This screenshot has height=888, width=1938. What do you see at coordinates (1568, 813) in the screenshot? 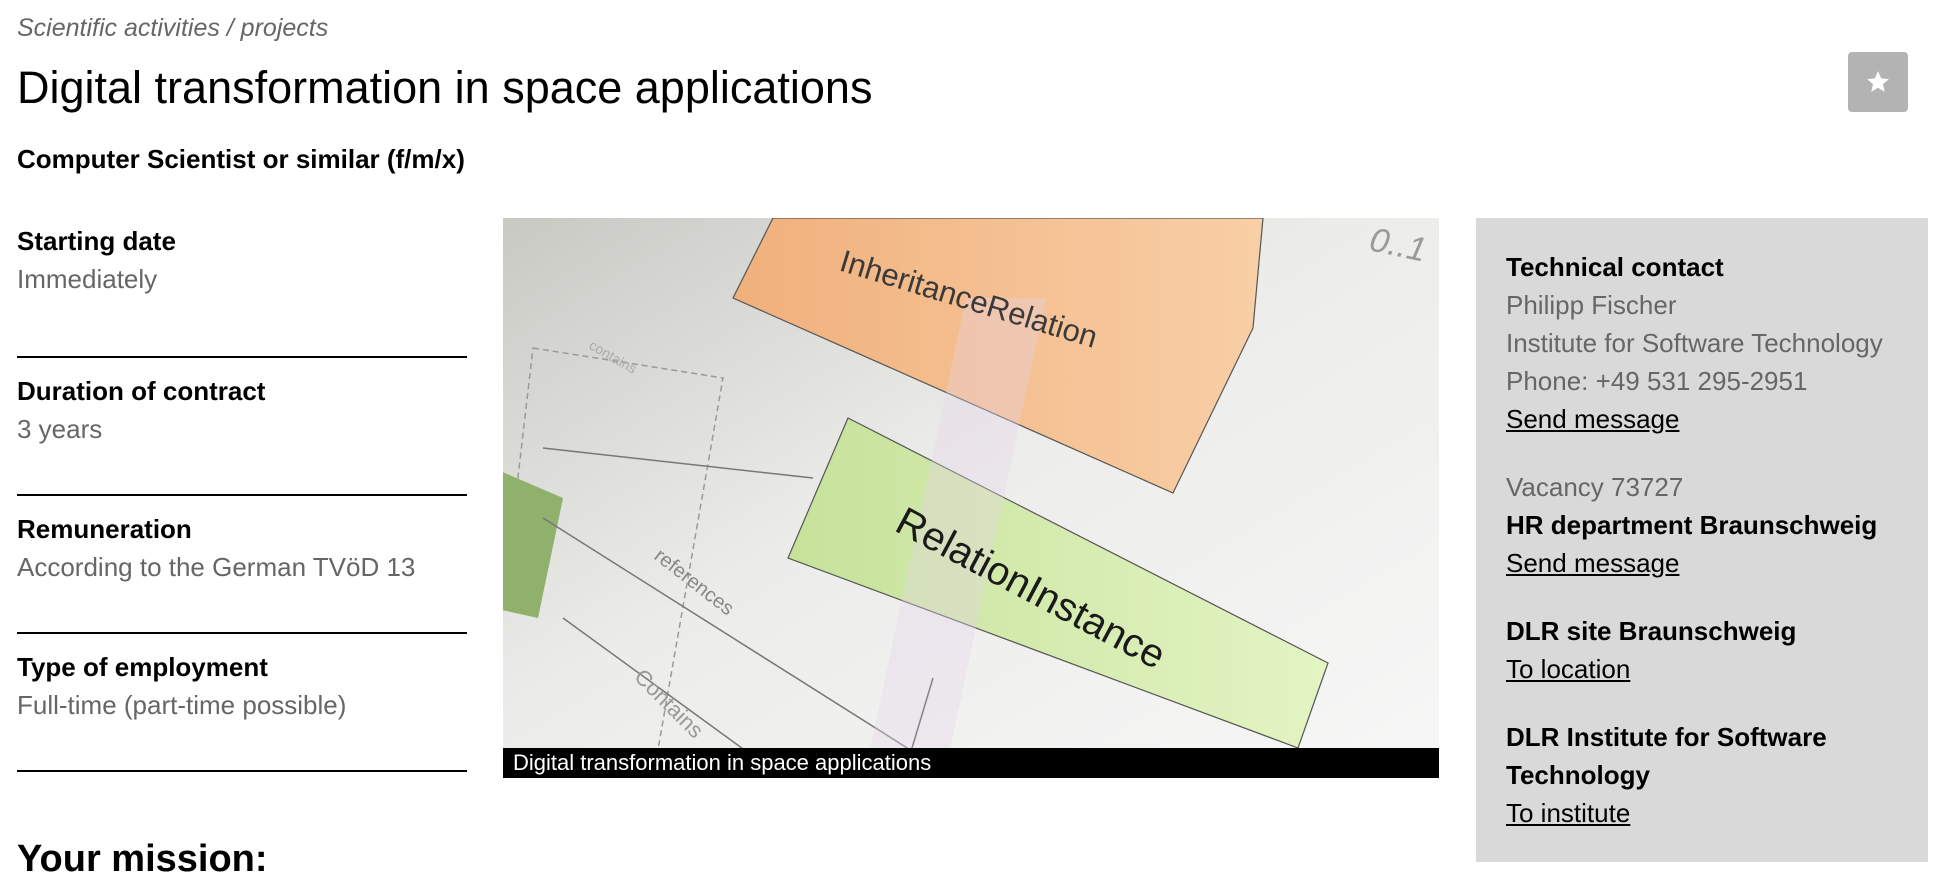
I see `to-institute-link: To institute` at bounding box center [1568, 813].